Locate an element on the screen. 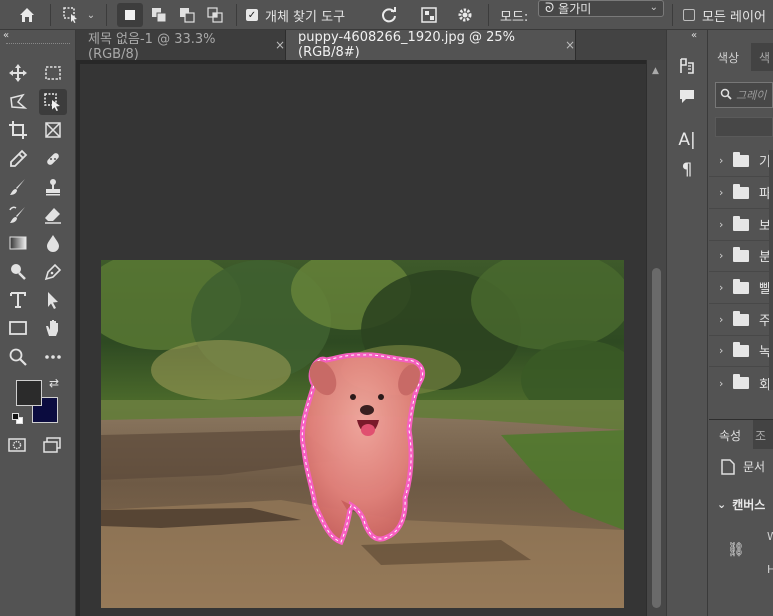  swatch-folder: › 회 is located at coordinates (741, 383).